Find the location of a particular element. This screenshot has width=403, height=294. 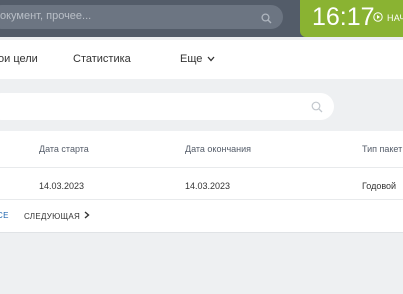

nav-item-statistics: Статистика is located at coordinates (102, 59).